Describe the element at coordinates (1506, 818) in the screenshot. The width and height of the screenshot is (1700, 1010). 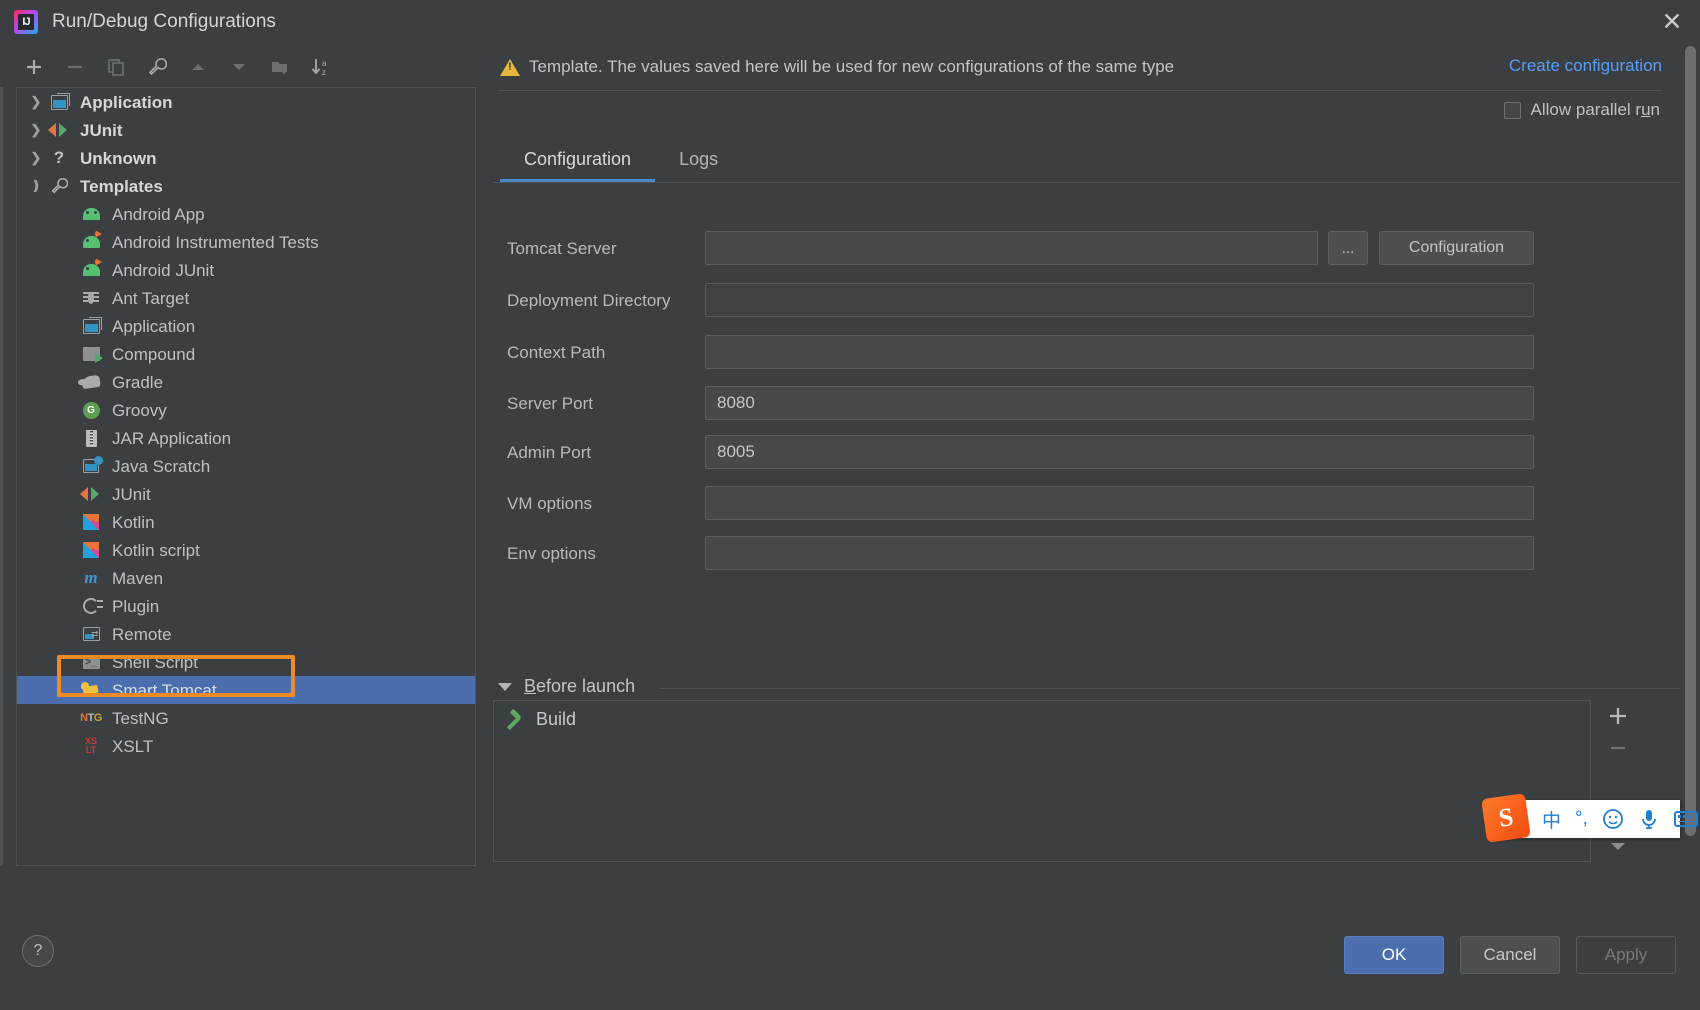
I see `sogou-logo-icon: S` at that location.